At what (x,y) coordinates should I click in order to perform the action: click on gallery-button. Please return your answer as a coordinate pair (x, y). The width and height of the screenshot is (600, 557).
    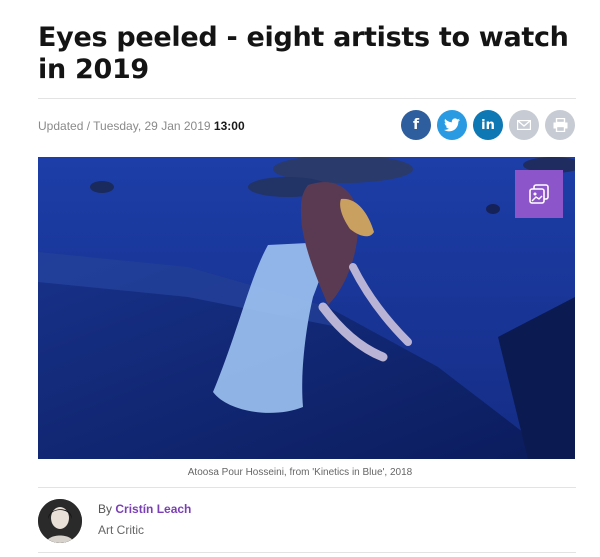
    Looking at the image, I should click on (539, 194).